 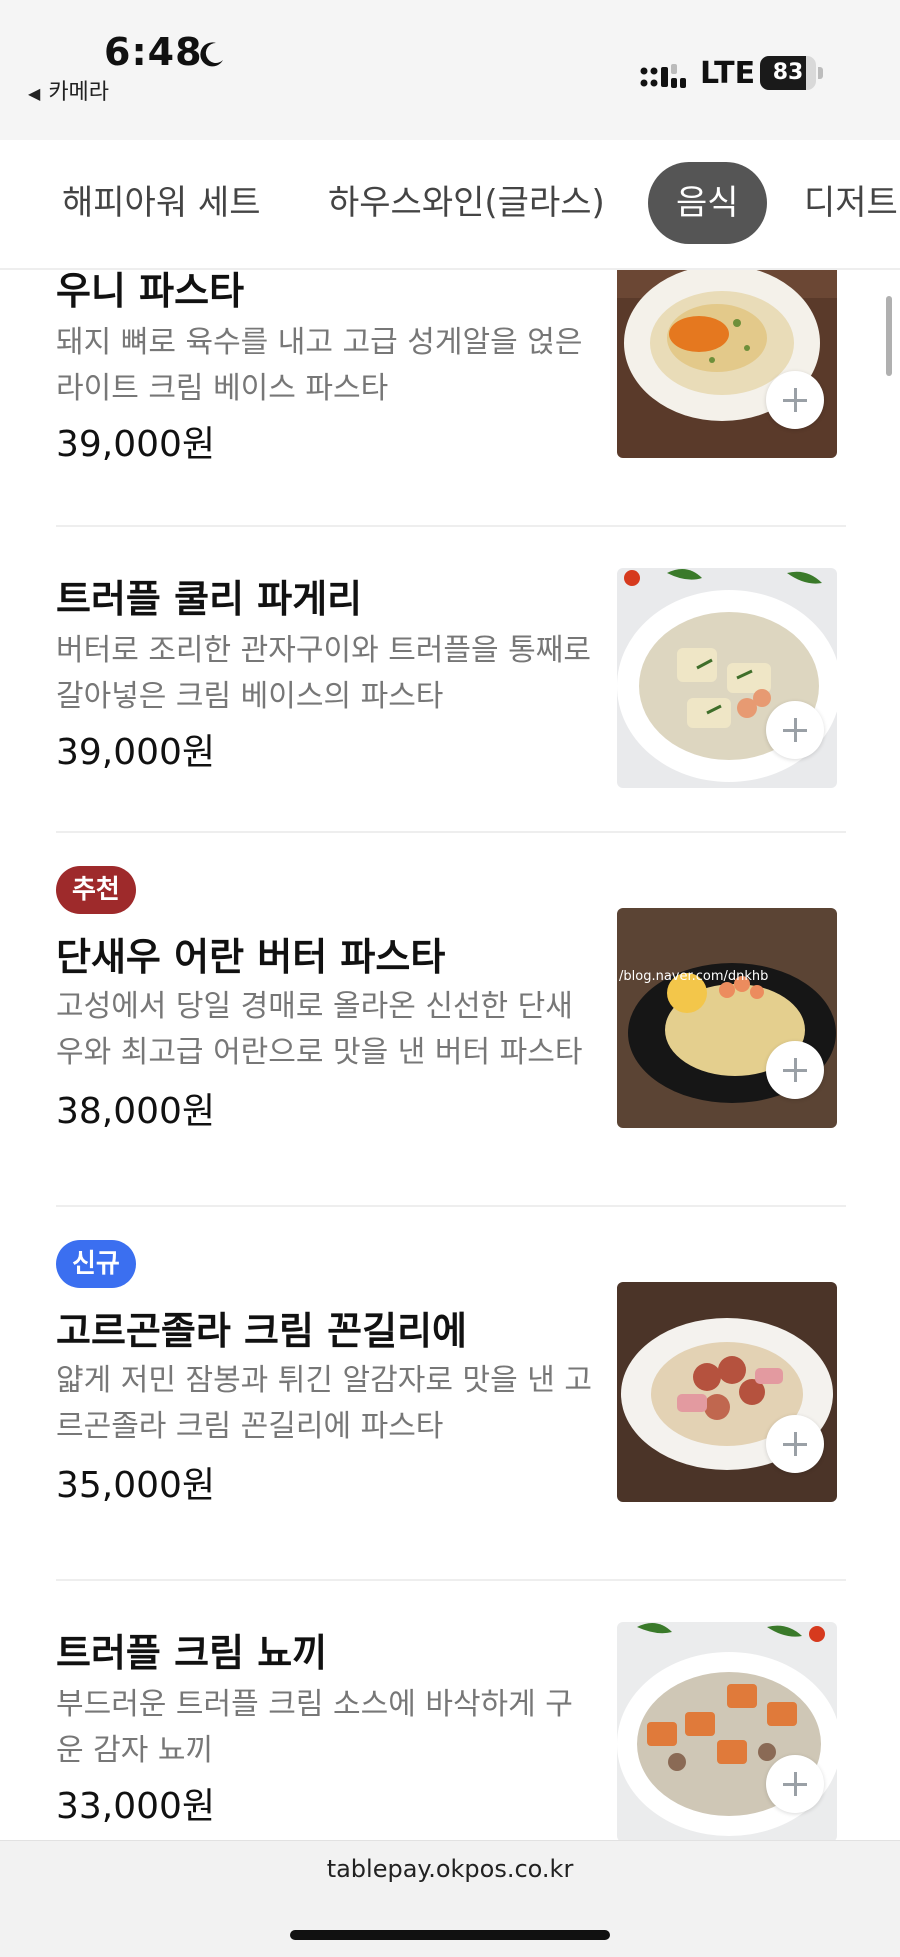 I want to click on item-price: 33,000원, so click(x=136, y=1806).